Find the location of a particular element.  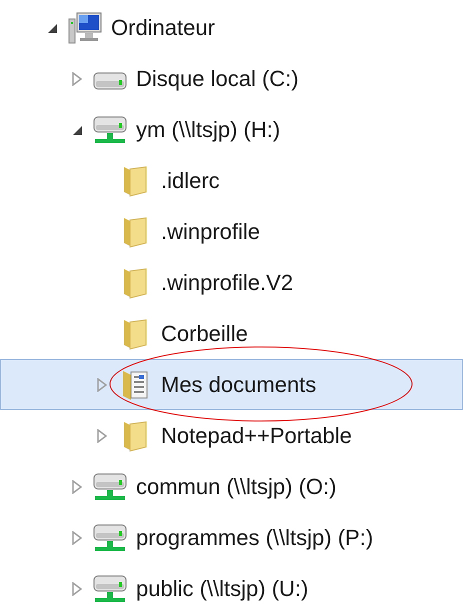

tree-item: .winprofile.V2 is located at coordinates (231, 282).